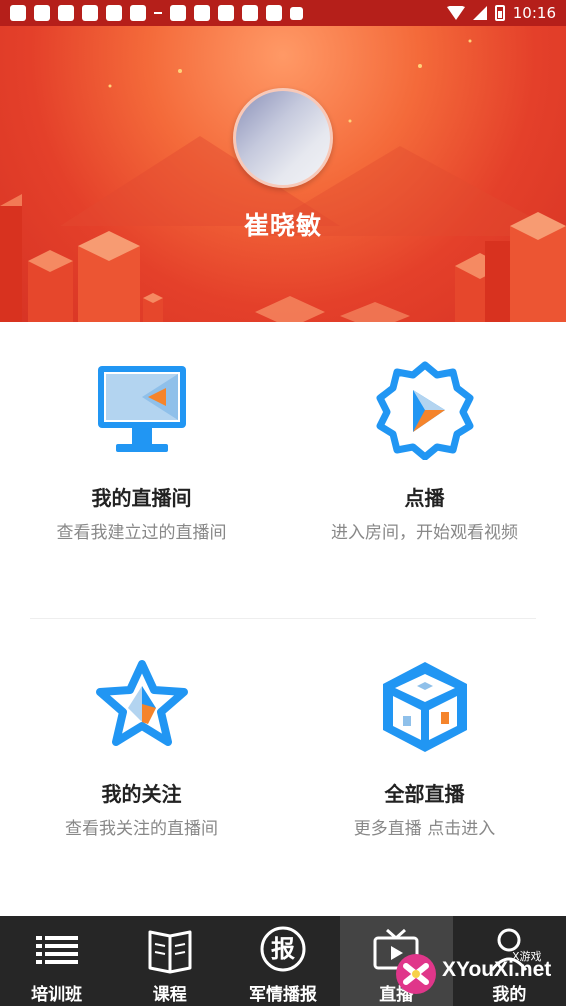  What do you see at coordinates (283, 138) in the screenshot?
I see `avatar` at bounding box center [283, 138].